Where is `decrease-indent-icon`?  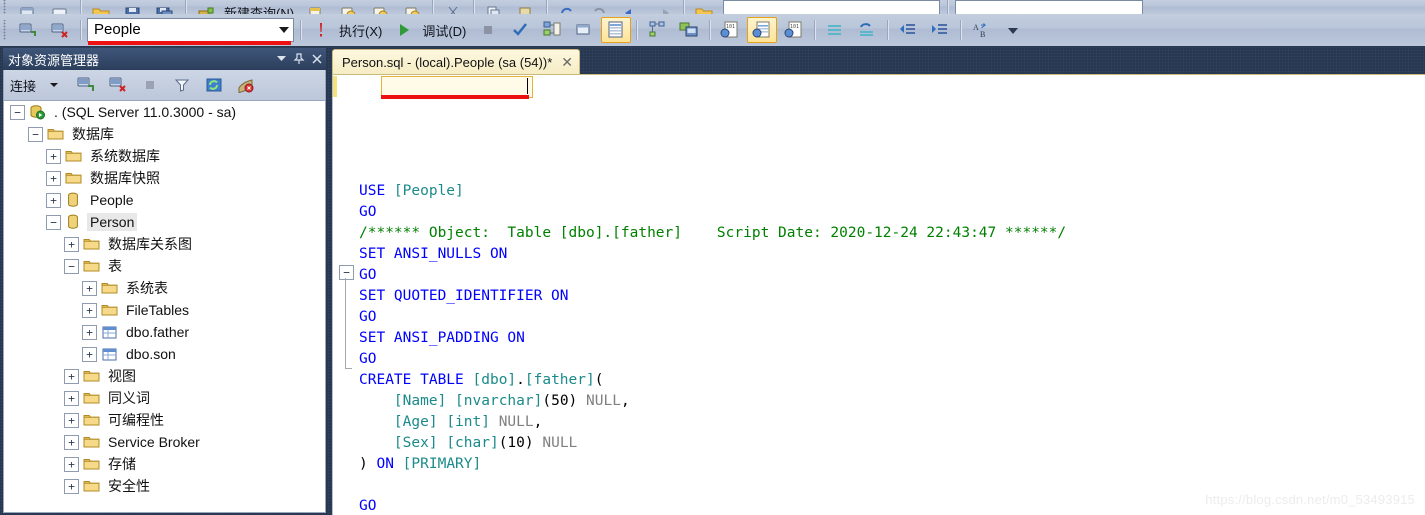 decrease-indent-icon is located at coordinates (908, 30).